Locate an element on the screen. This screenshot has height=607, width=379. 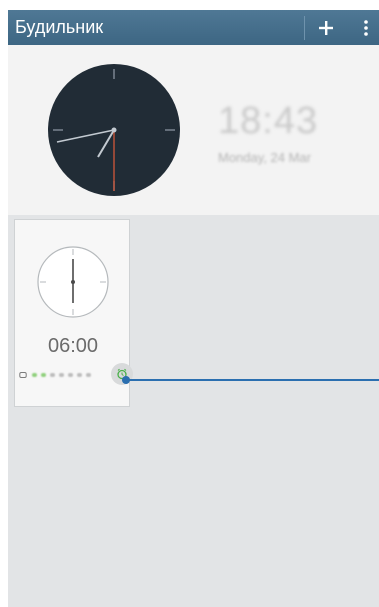
repeat-days is located at coordinates (64, 375).